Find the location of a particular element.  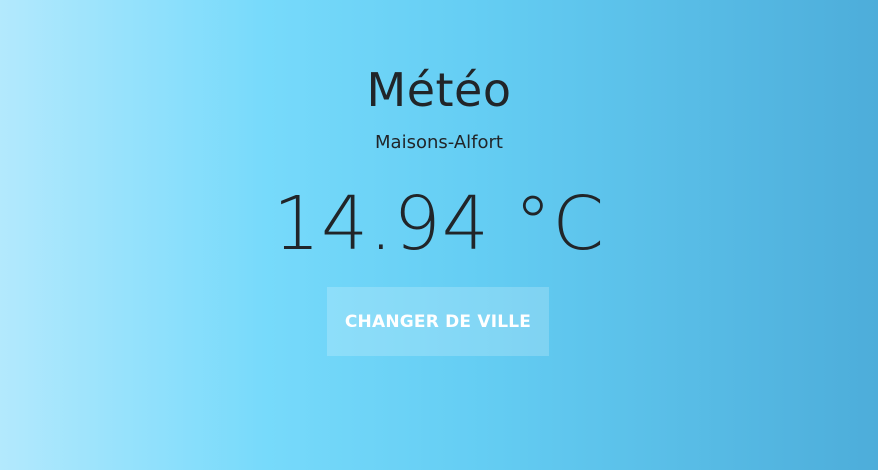

temperature-value: 14.94 °C is located at coordinates (439, 224).